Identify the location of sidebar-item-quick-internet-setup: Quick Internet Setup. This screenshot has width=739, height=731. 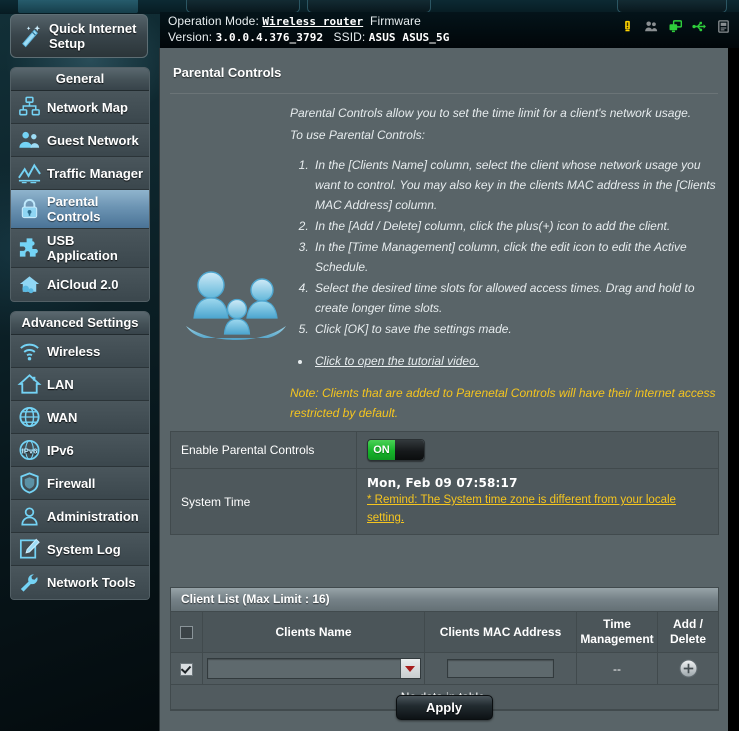
(79, 36).